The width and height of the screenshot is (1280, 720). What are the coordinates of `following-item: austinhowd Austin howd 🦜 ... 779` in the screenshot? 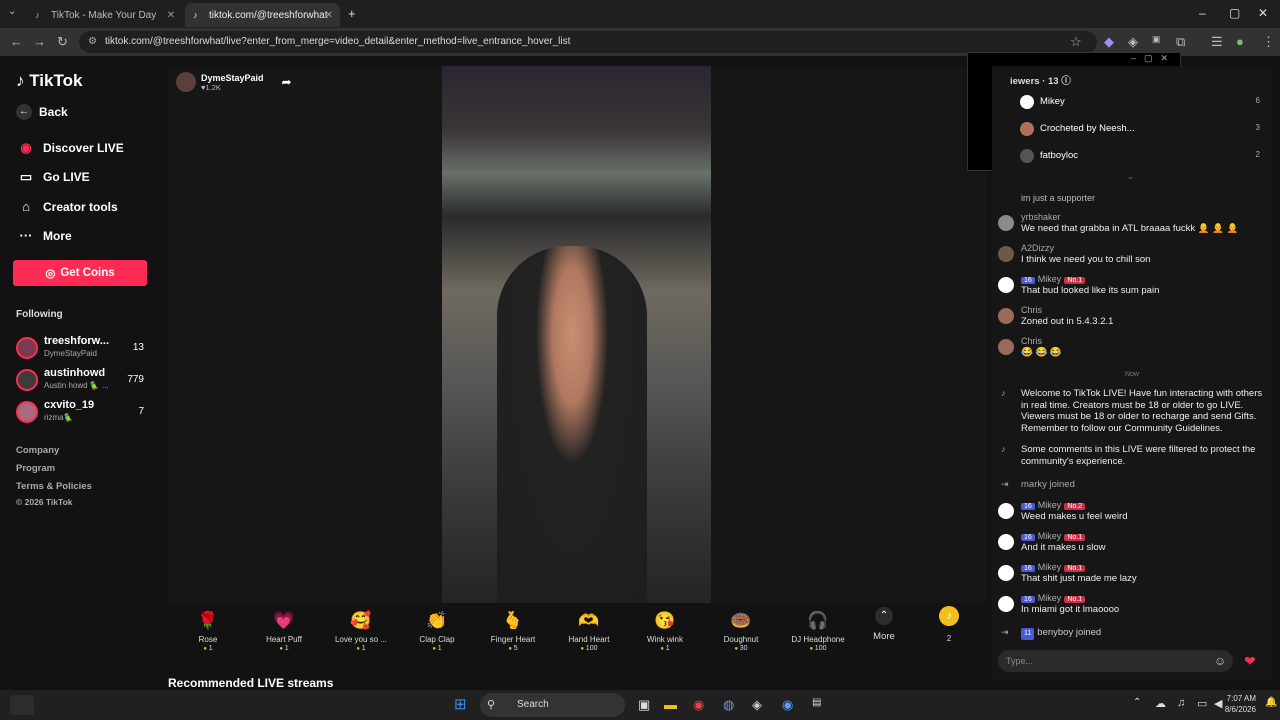 It's located at (81, 381).